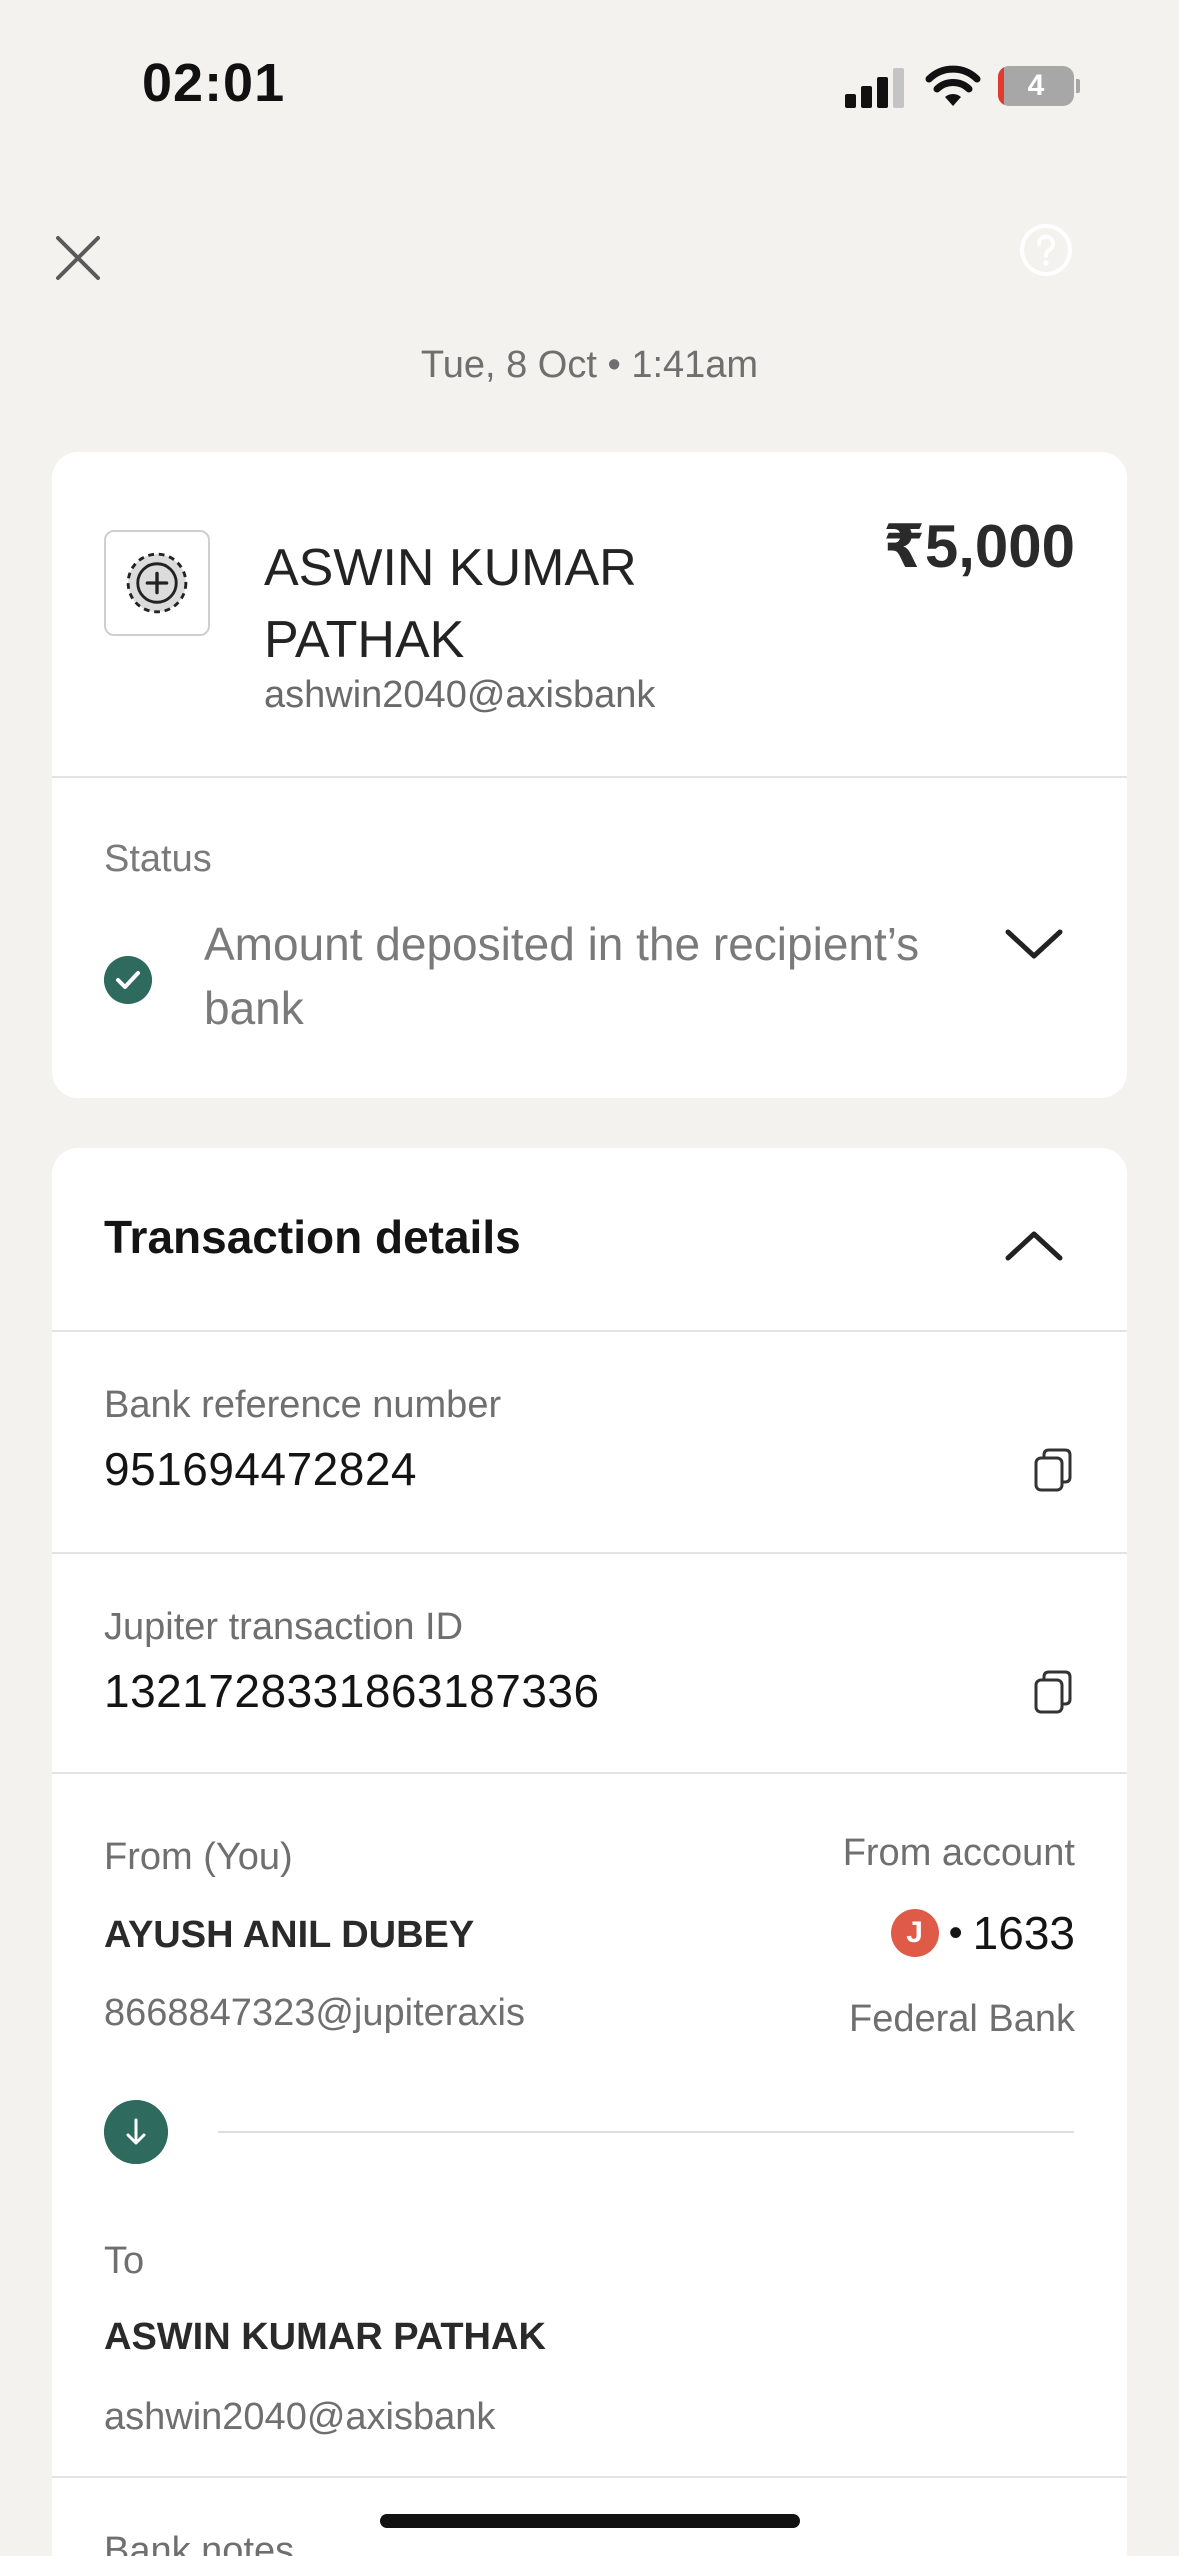 This screenshot has height=2556, width=1179. Describe the element at coordinates (260, 1469) in the screenshot. I see `bank-reference-value: 951694472824` at that location.